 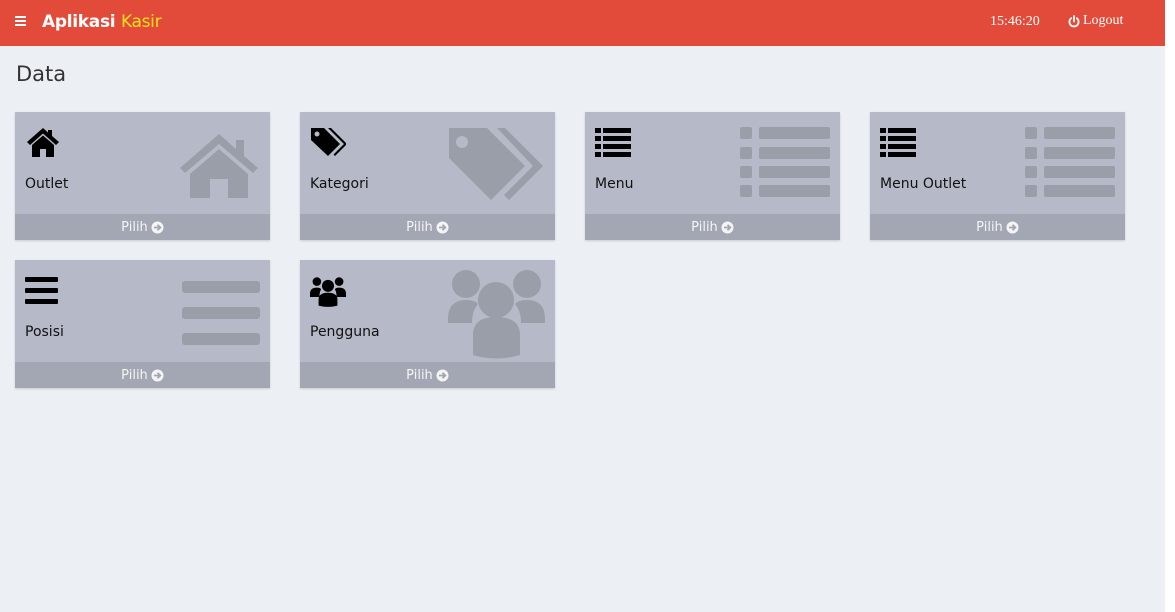 What do you see at coordinates (328, 142) in the screenshot?
I see `tags-icon` at bounding box center [328, 142].